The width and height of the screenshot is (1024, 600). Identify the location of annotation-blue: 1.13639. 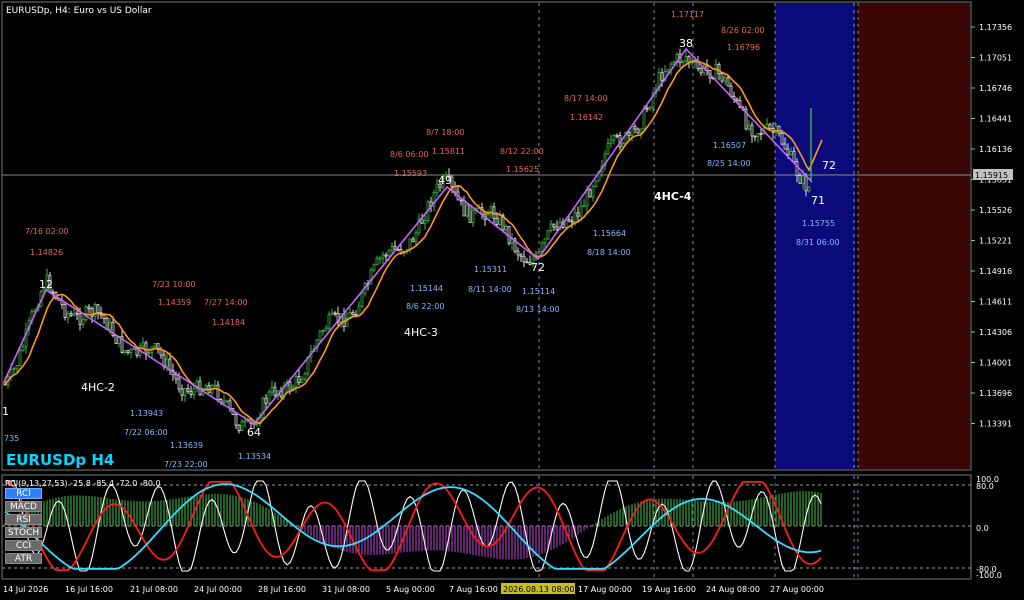
(186, 445).